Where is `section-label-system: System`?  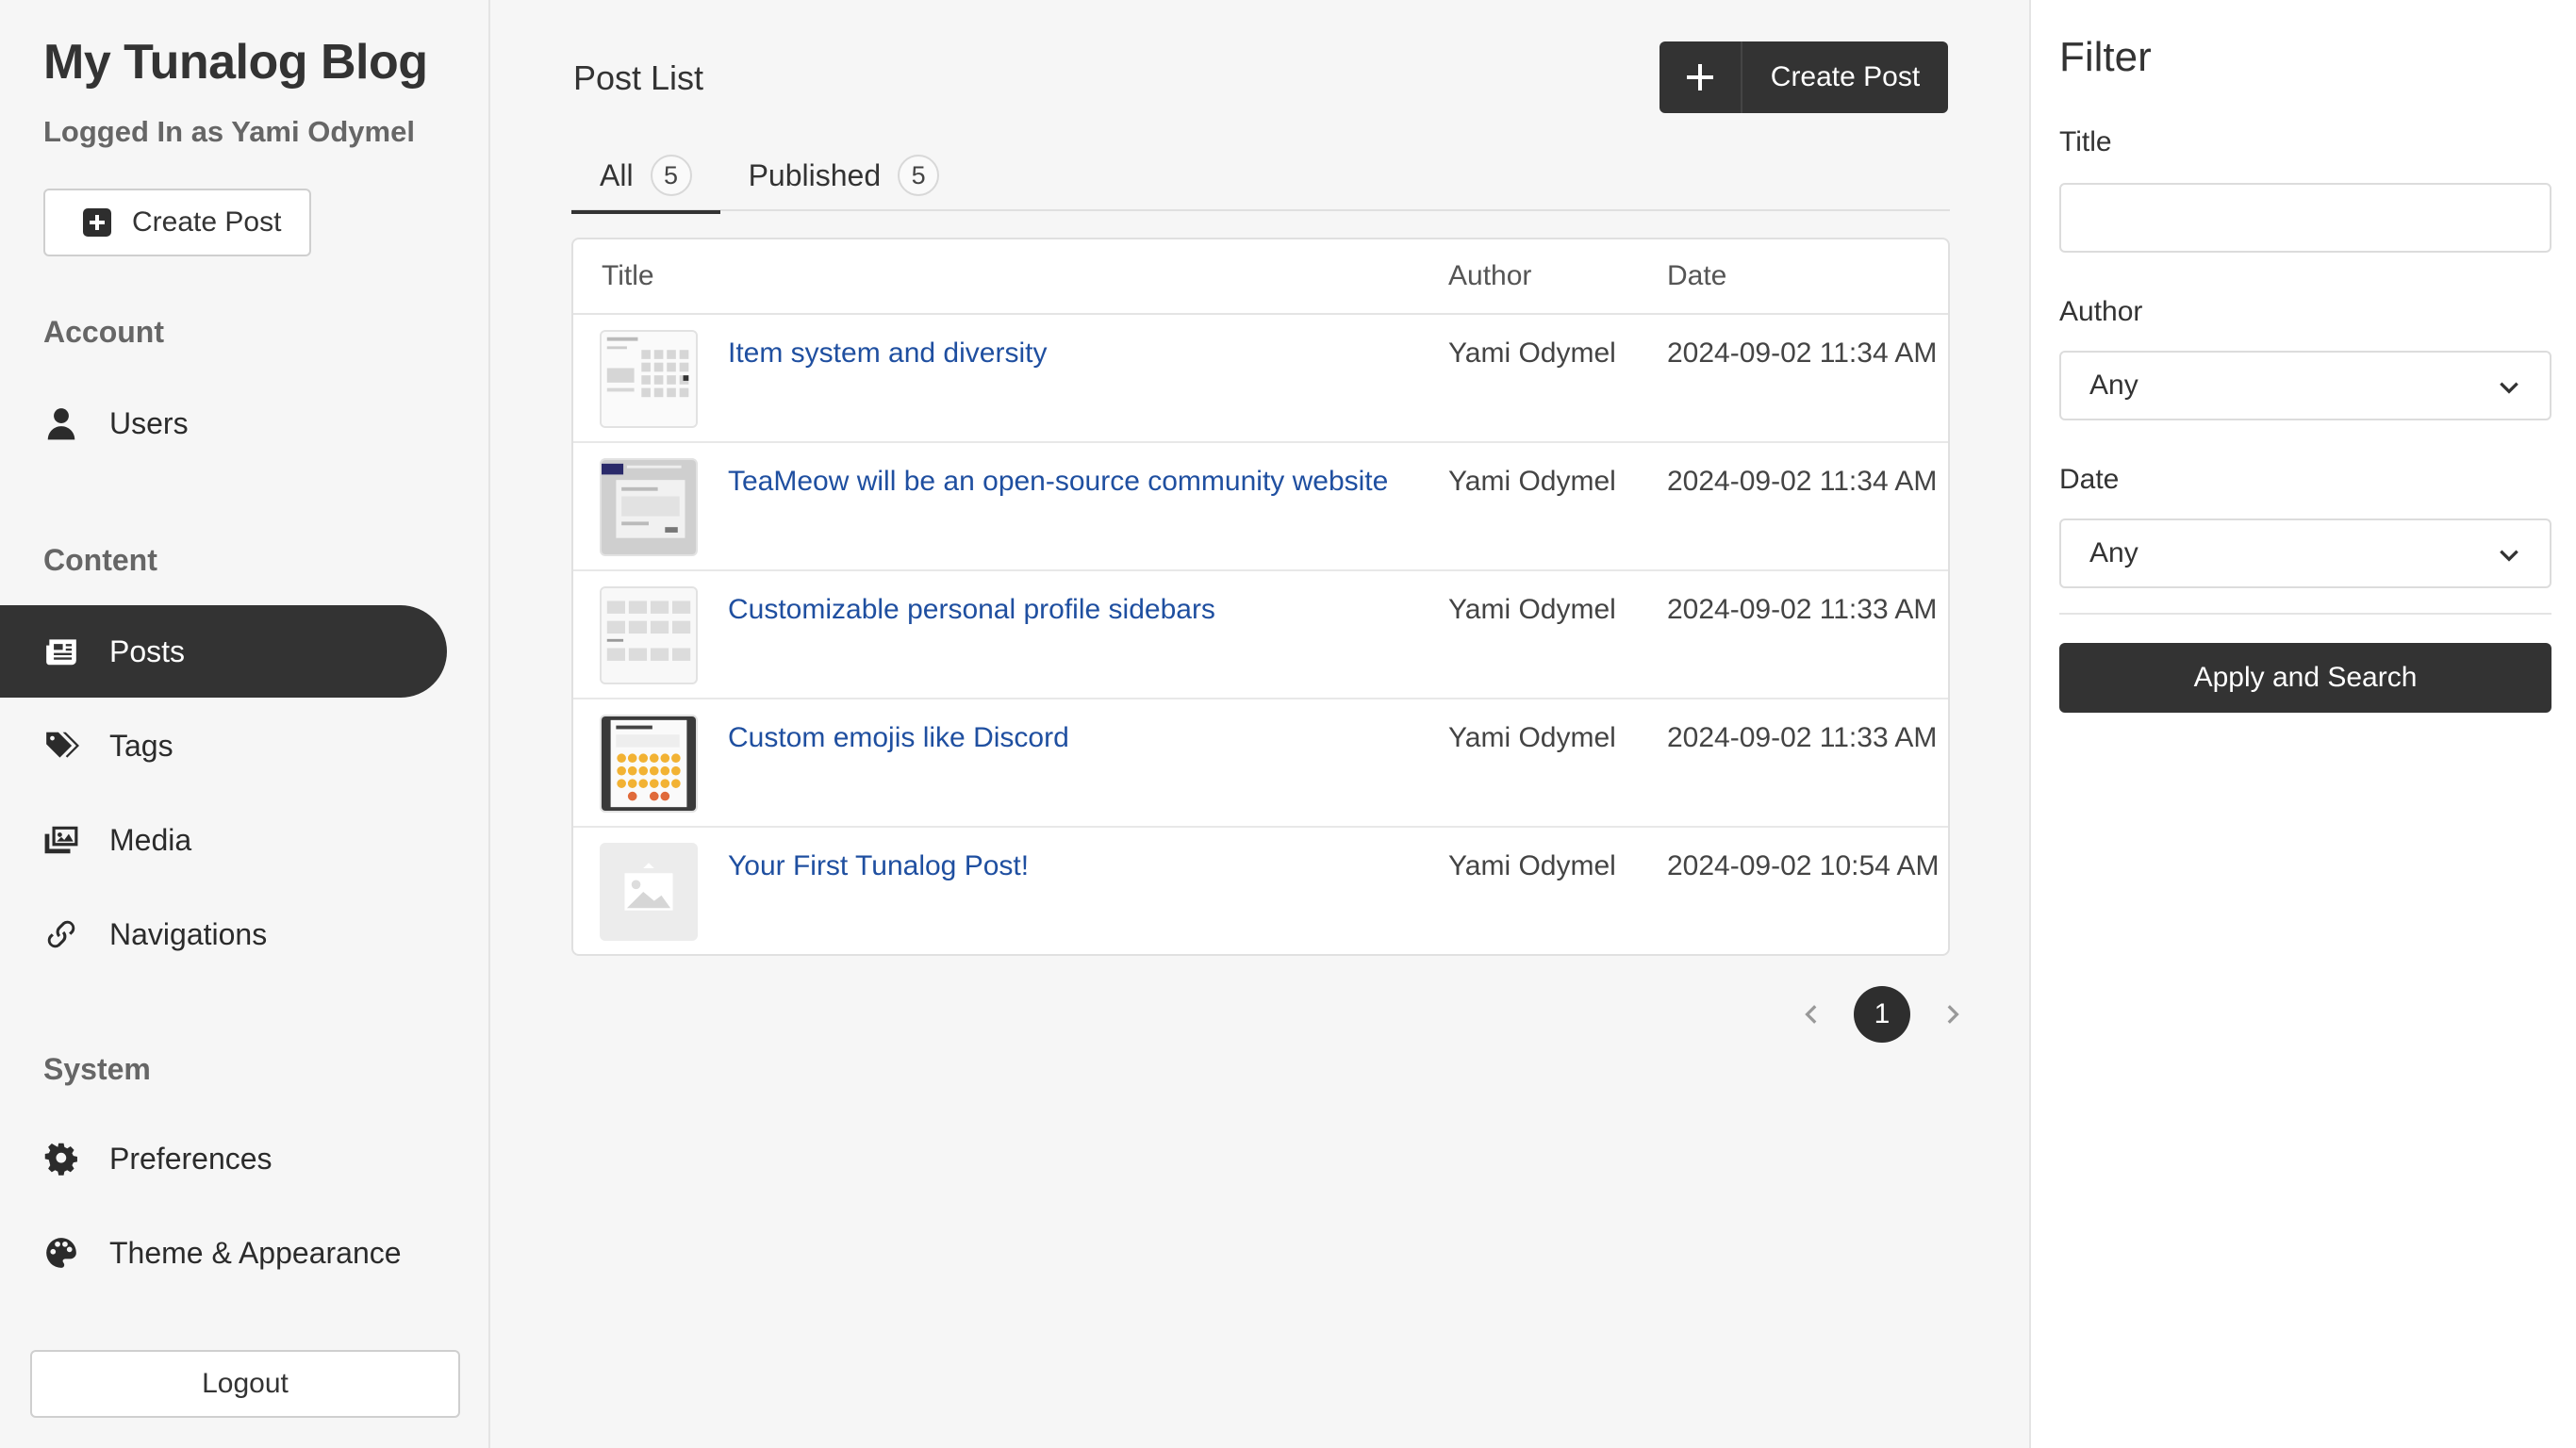 section-label-system: System is located at coordinates (97, 1069).